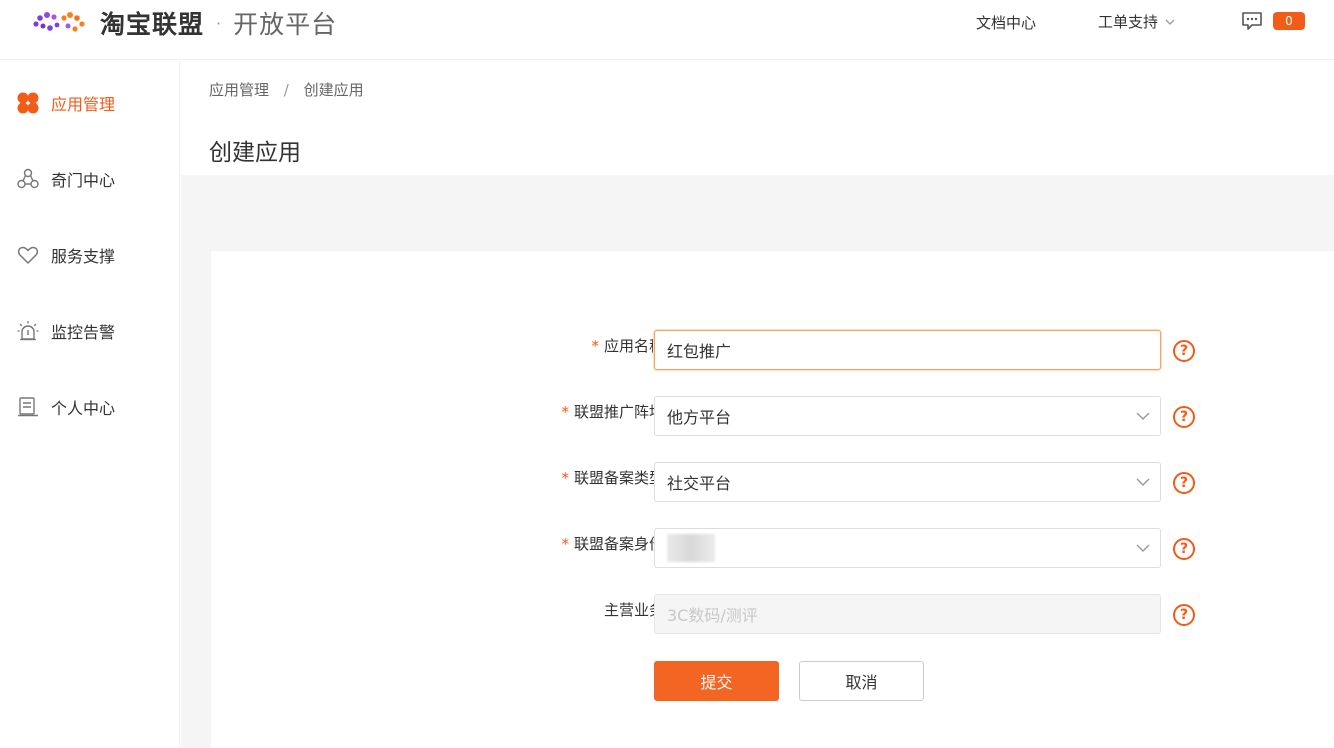 Image resolution: width=1334 pixels, height=748 pixels. I want to click on sidebar-item-service: 服务支撑, so click(65, 255).